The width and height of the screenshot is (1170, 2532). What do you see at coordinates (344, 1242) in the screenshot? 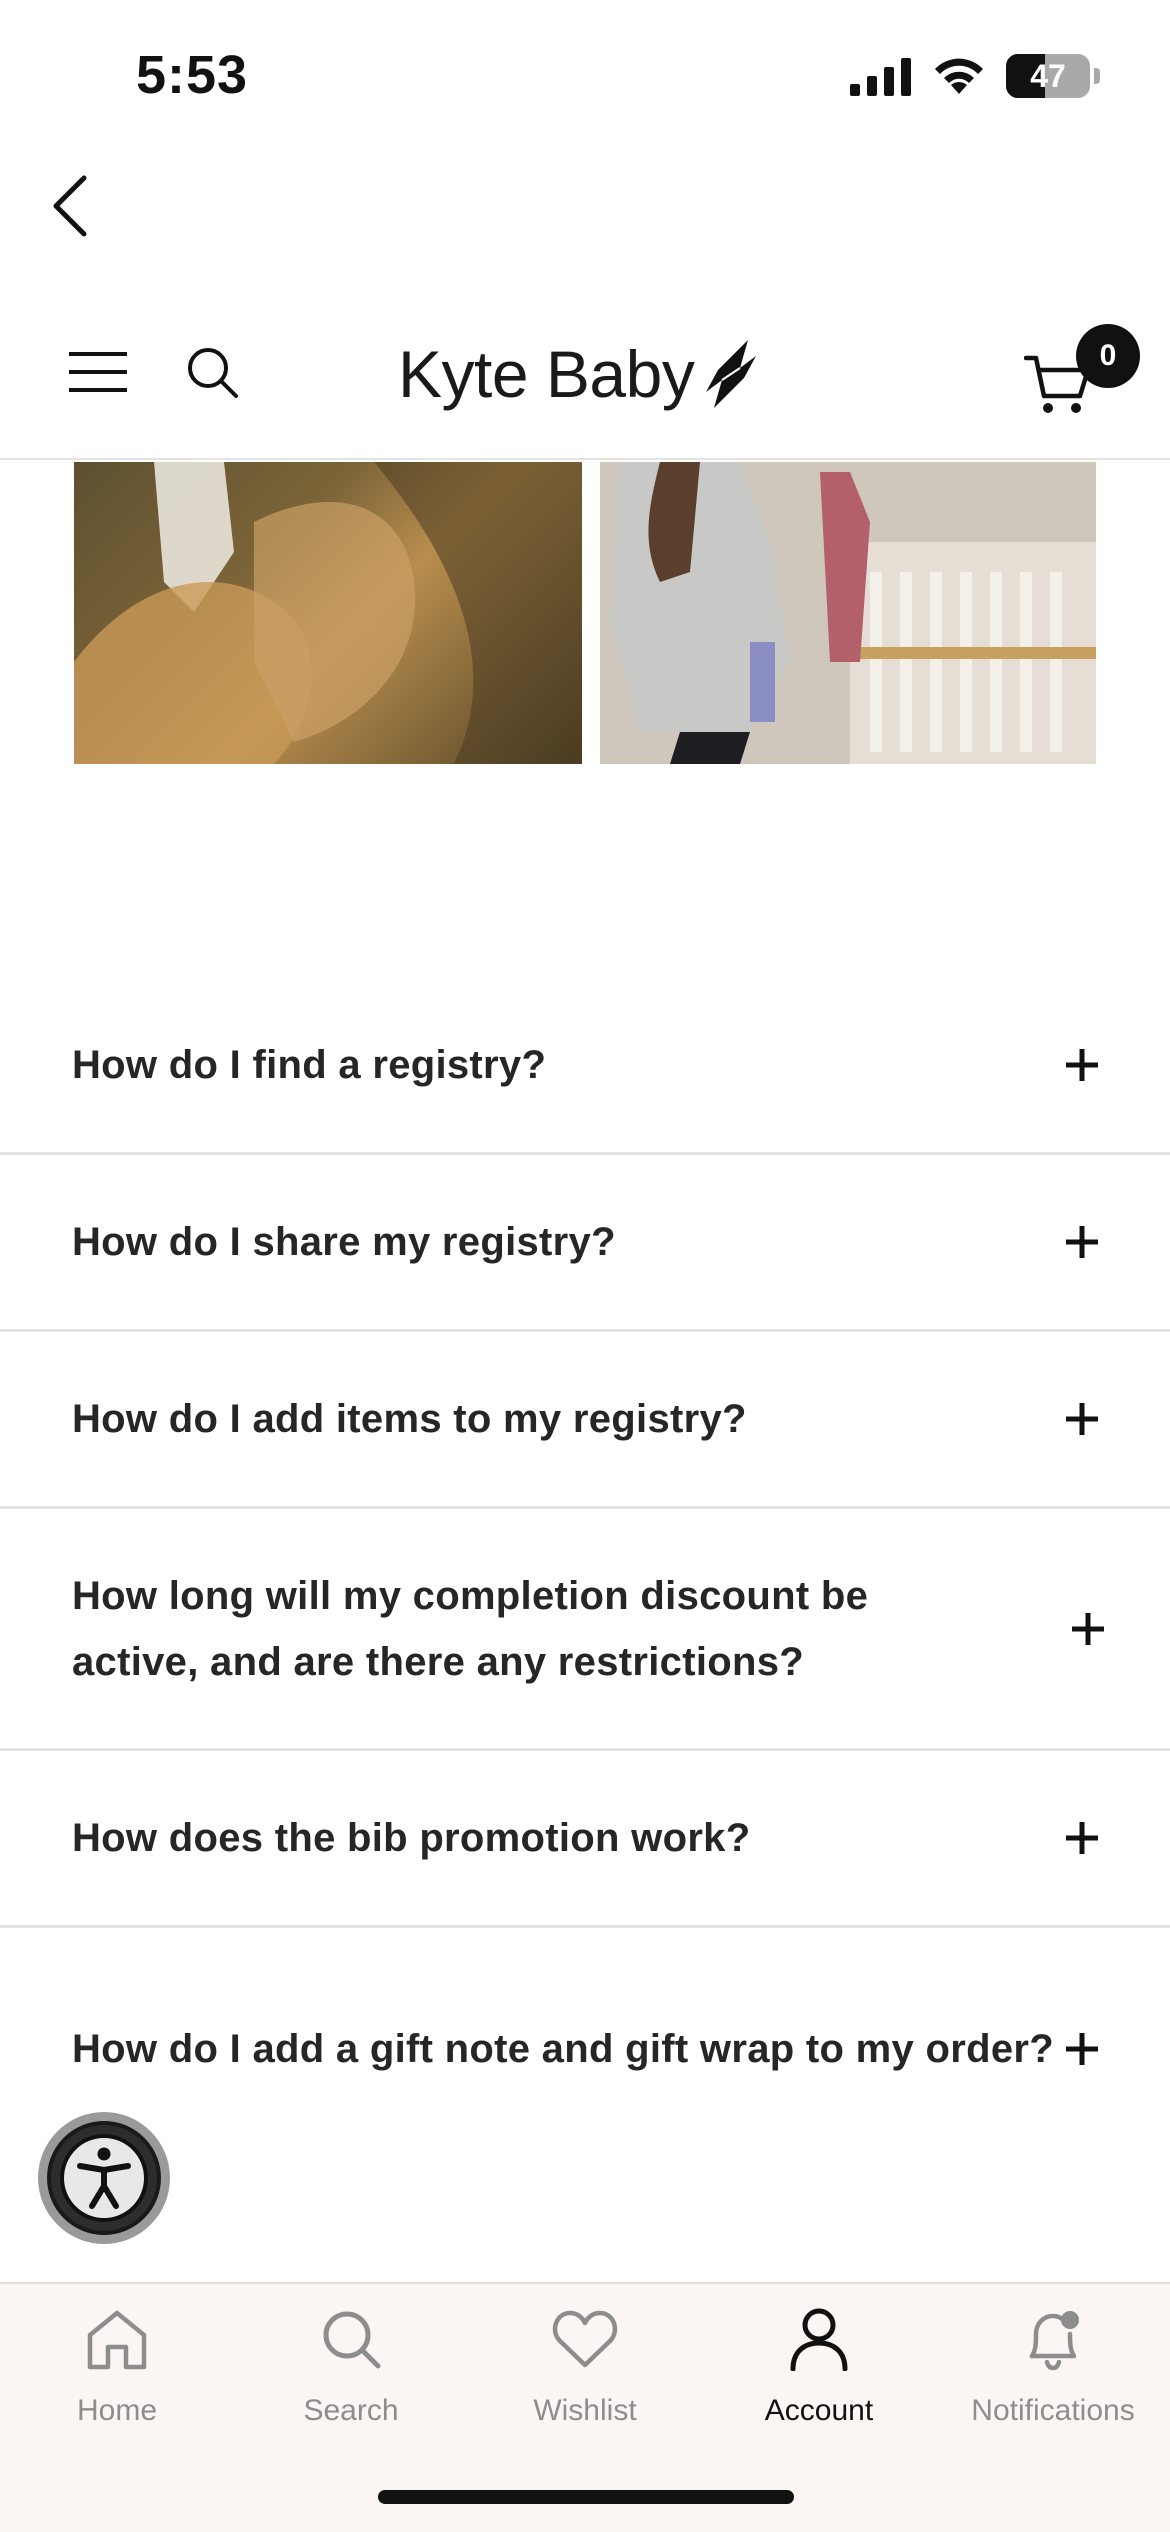
I see `faq-question: How do I share my registry?` at bounding box center [344, 1242].